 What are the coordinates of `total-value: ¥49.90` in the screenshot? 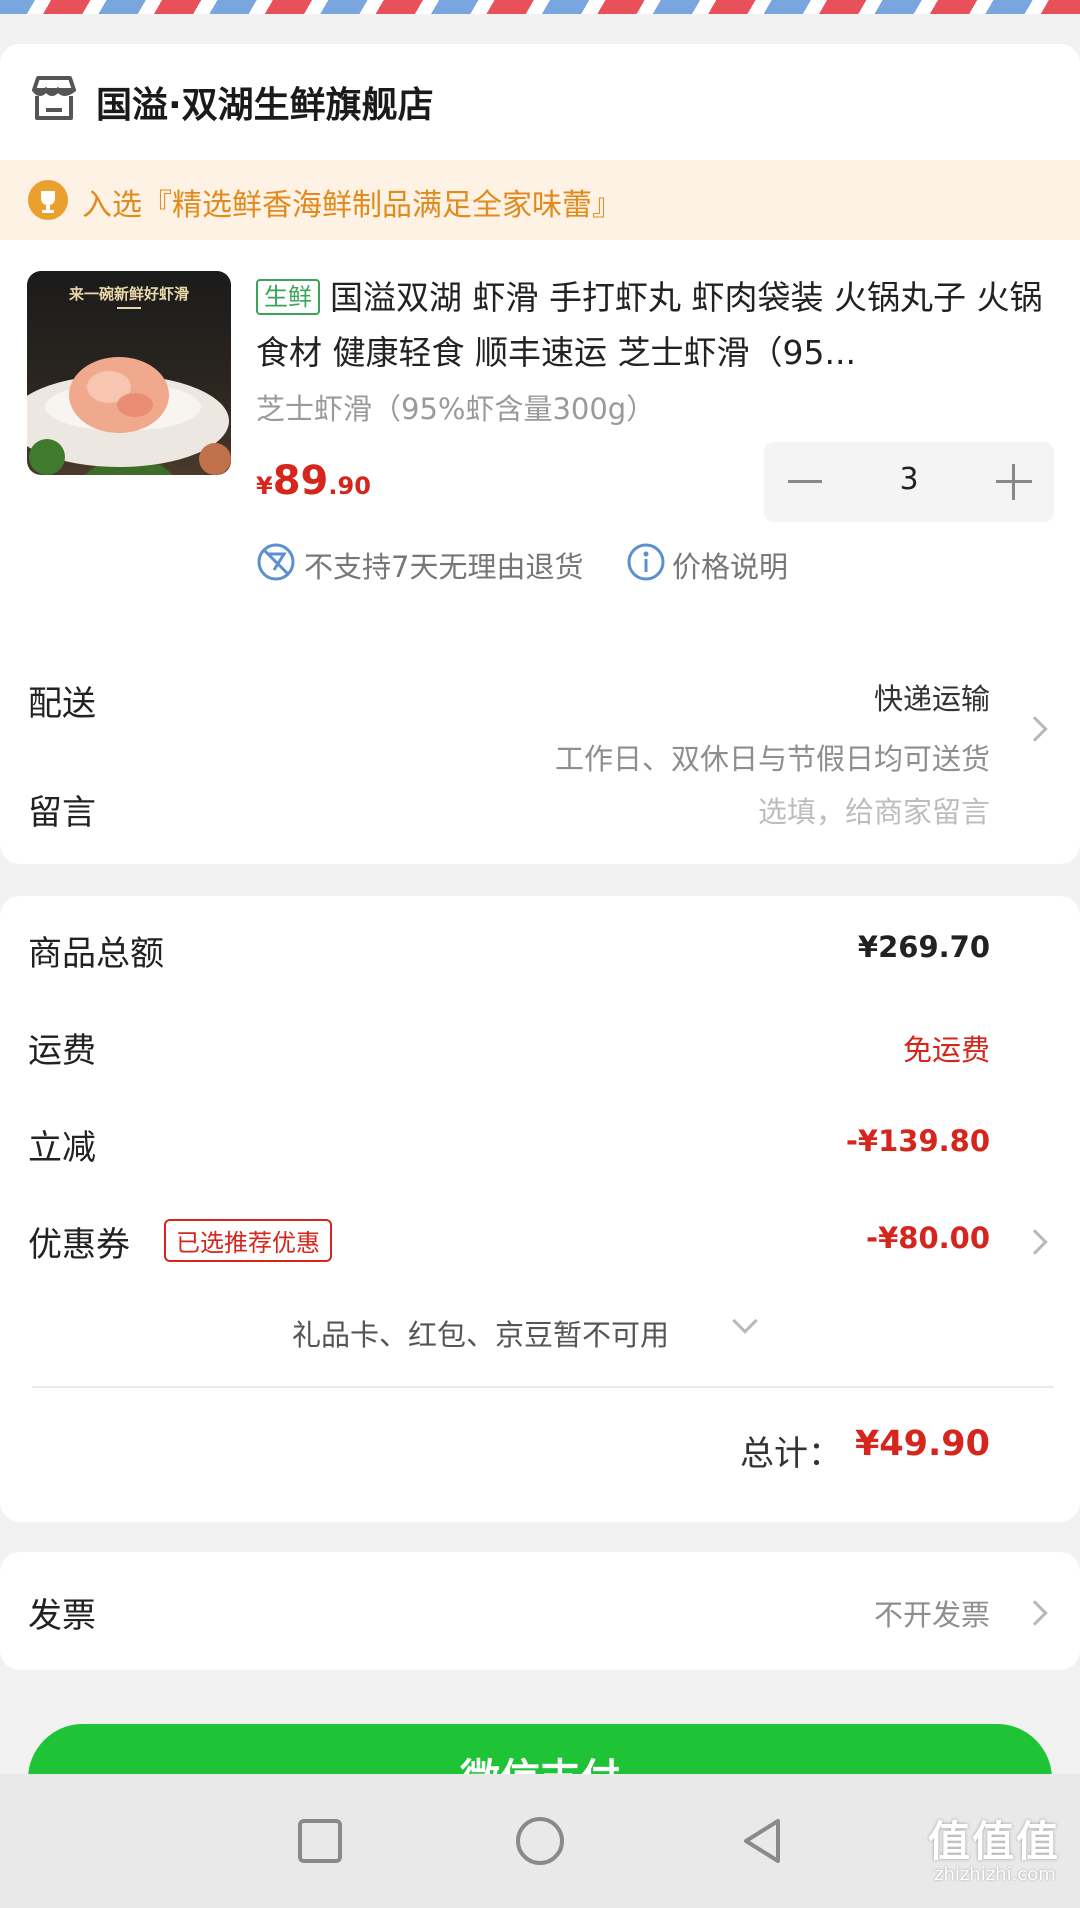 It's located at (922, 1444).